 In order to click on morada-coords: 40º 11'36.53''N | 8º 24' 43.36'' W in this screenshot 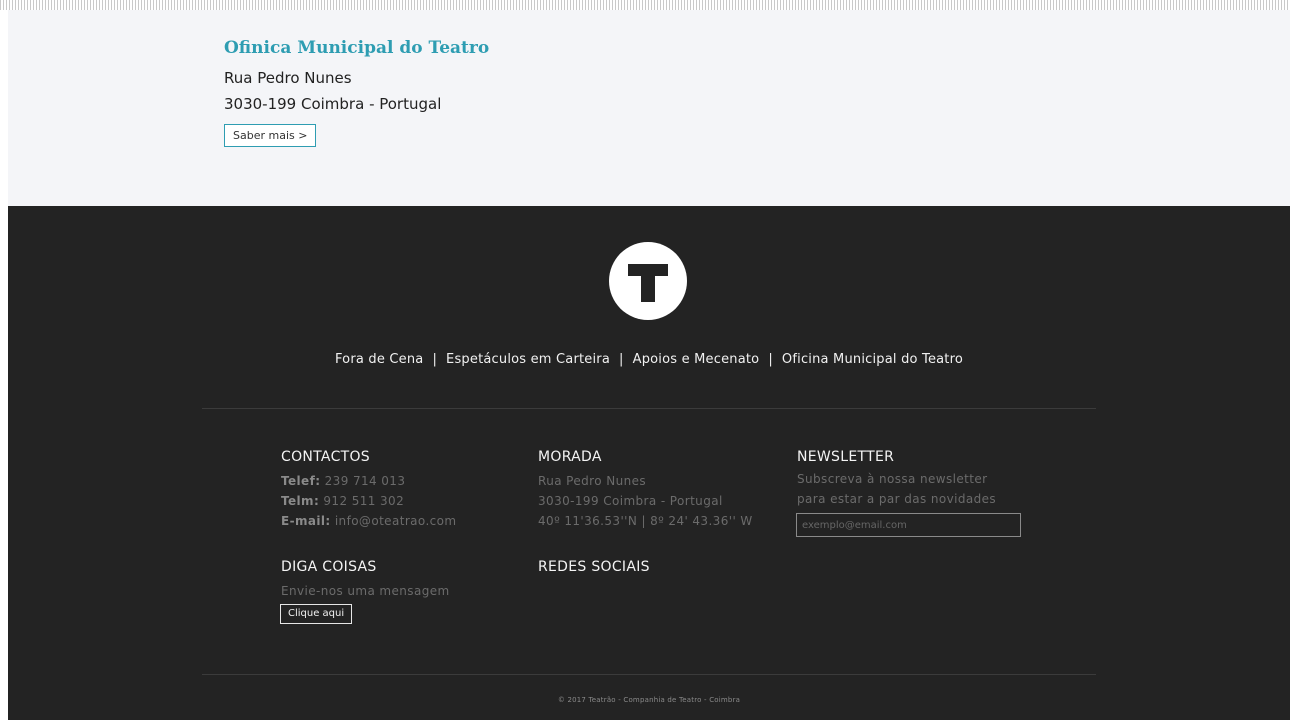, I will do `click(645, 521)`.